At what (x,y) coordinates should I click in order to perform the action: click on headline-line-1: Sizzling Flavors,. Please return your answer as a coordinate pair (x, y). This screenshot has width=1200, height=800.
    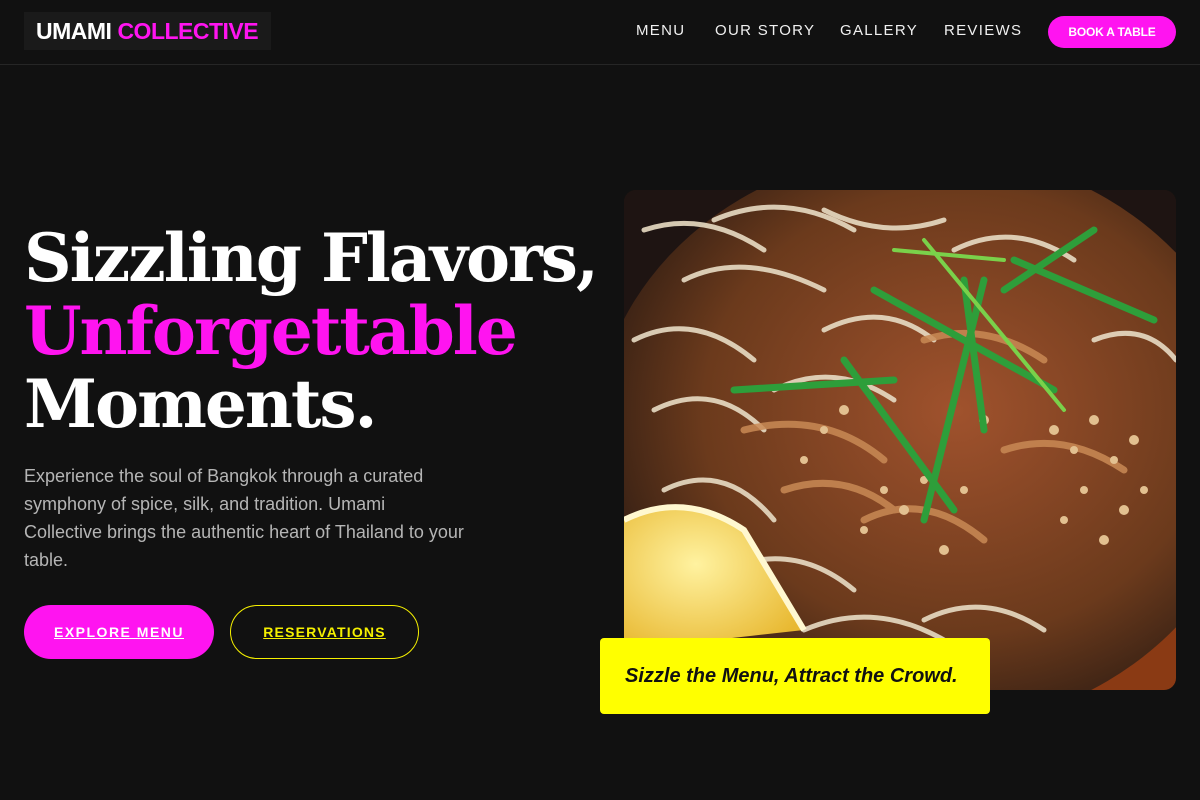
    Looking at the image, I should click on (311, 258).